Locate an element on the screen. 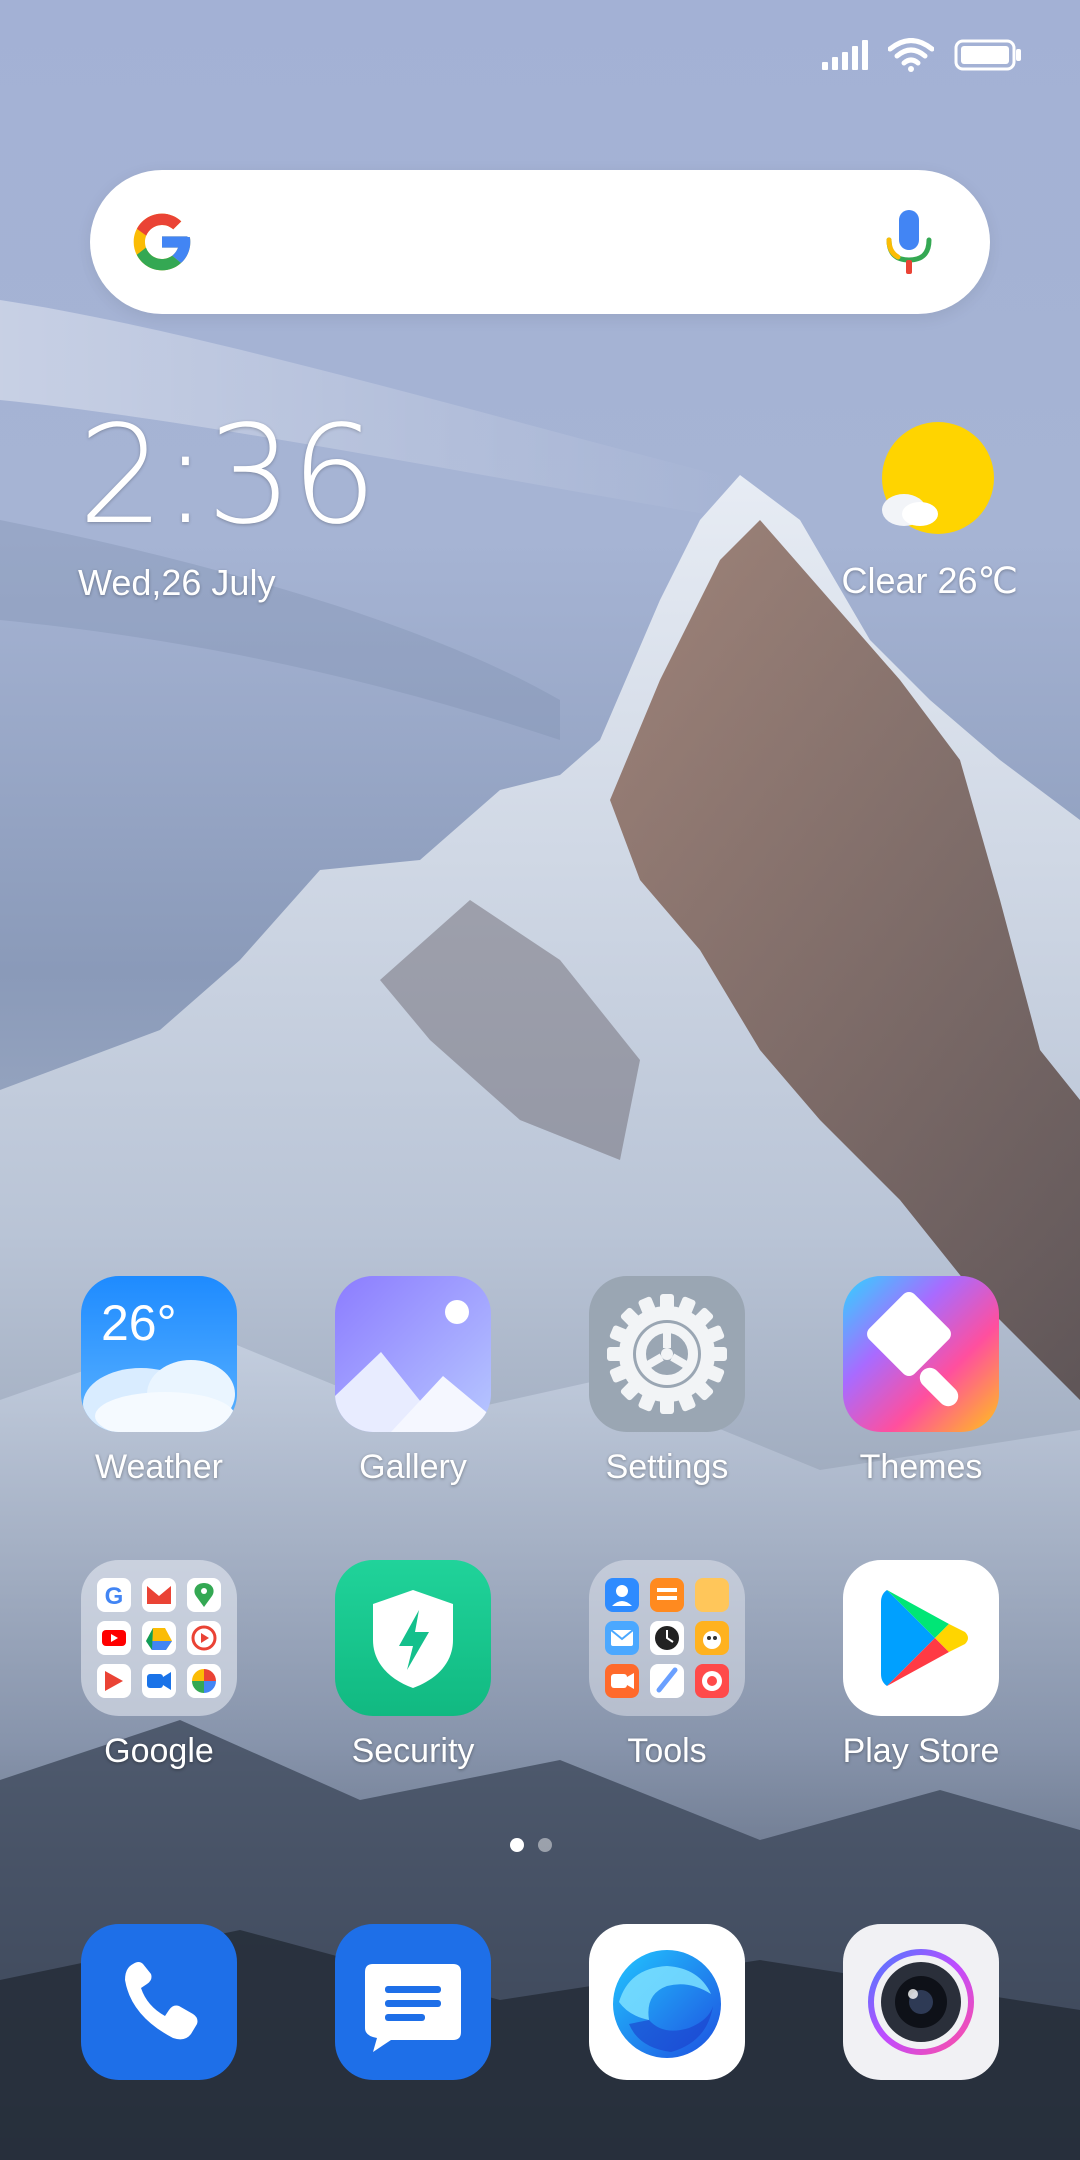 This screenshot has height=2160, width=1080. play-store-icon is located at coordinates (921, 1638).